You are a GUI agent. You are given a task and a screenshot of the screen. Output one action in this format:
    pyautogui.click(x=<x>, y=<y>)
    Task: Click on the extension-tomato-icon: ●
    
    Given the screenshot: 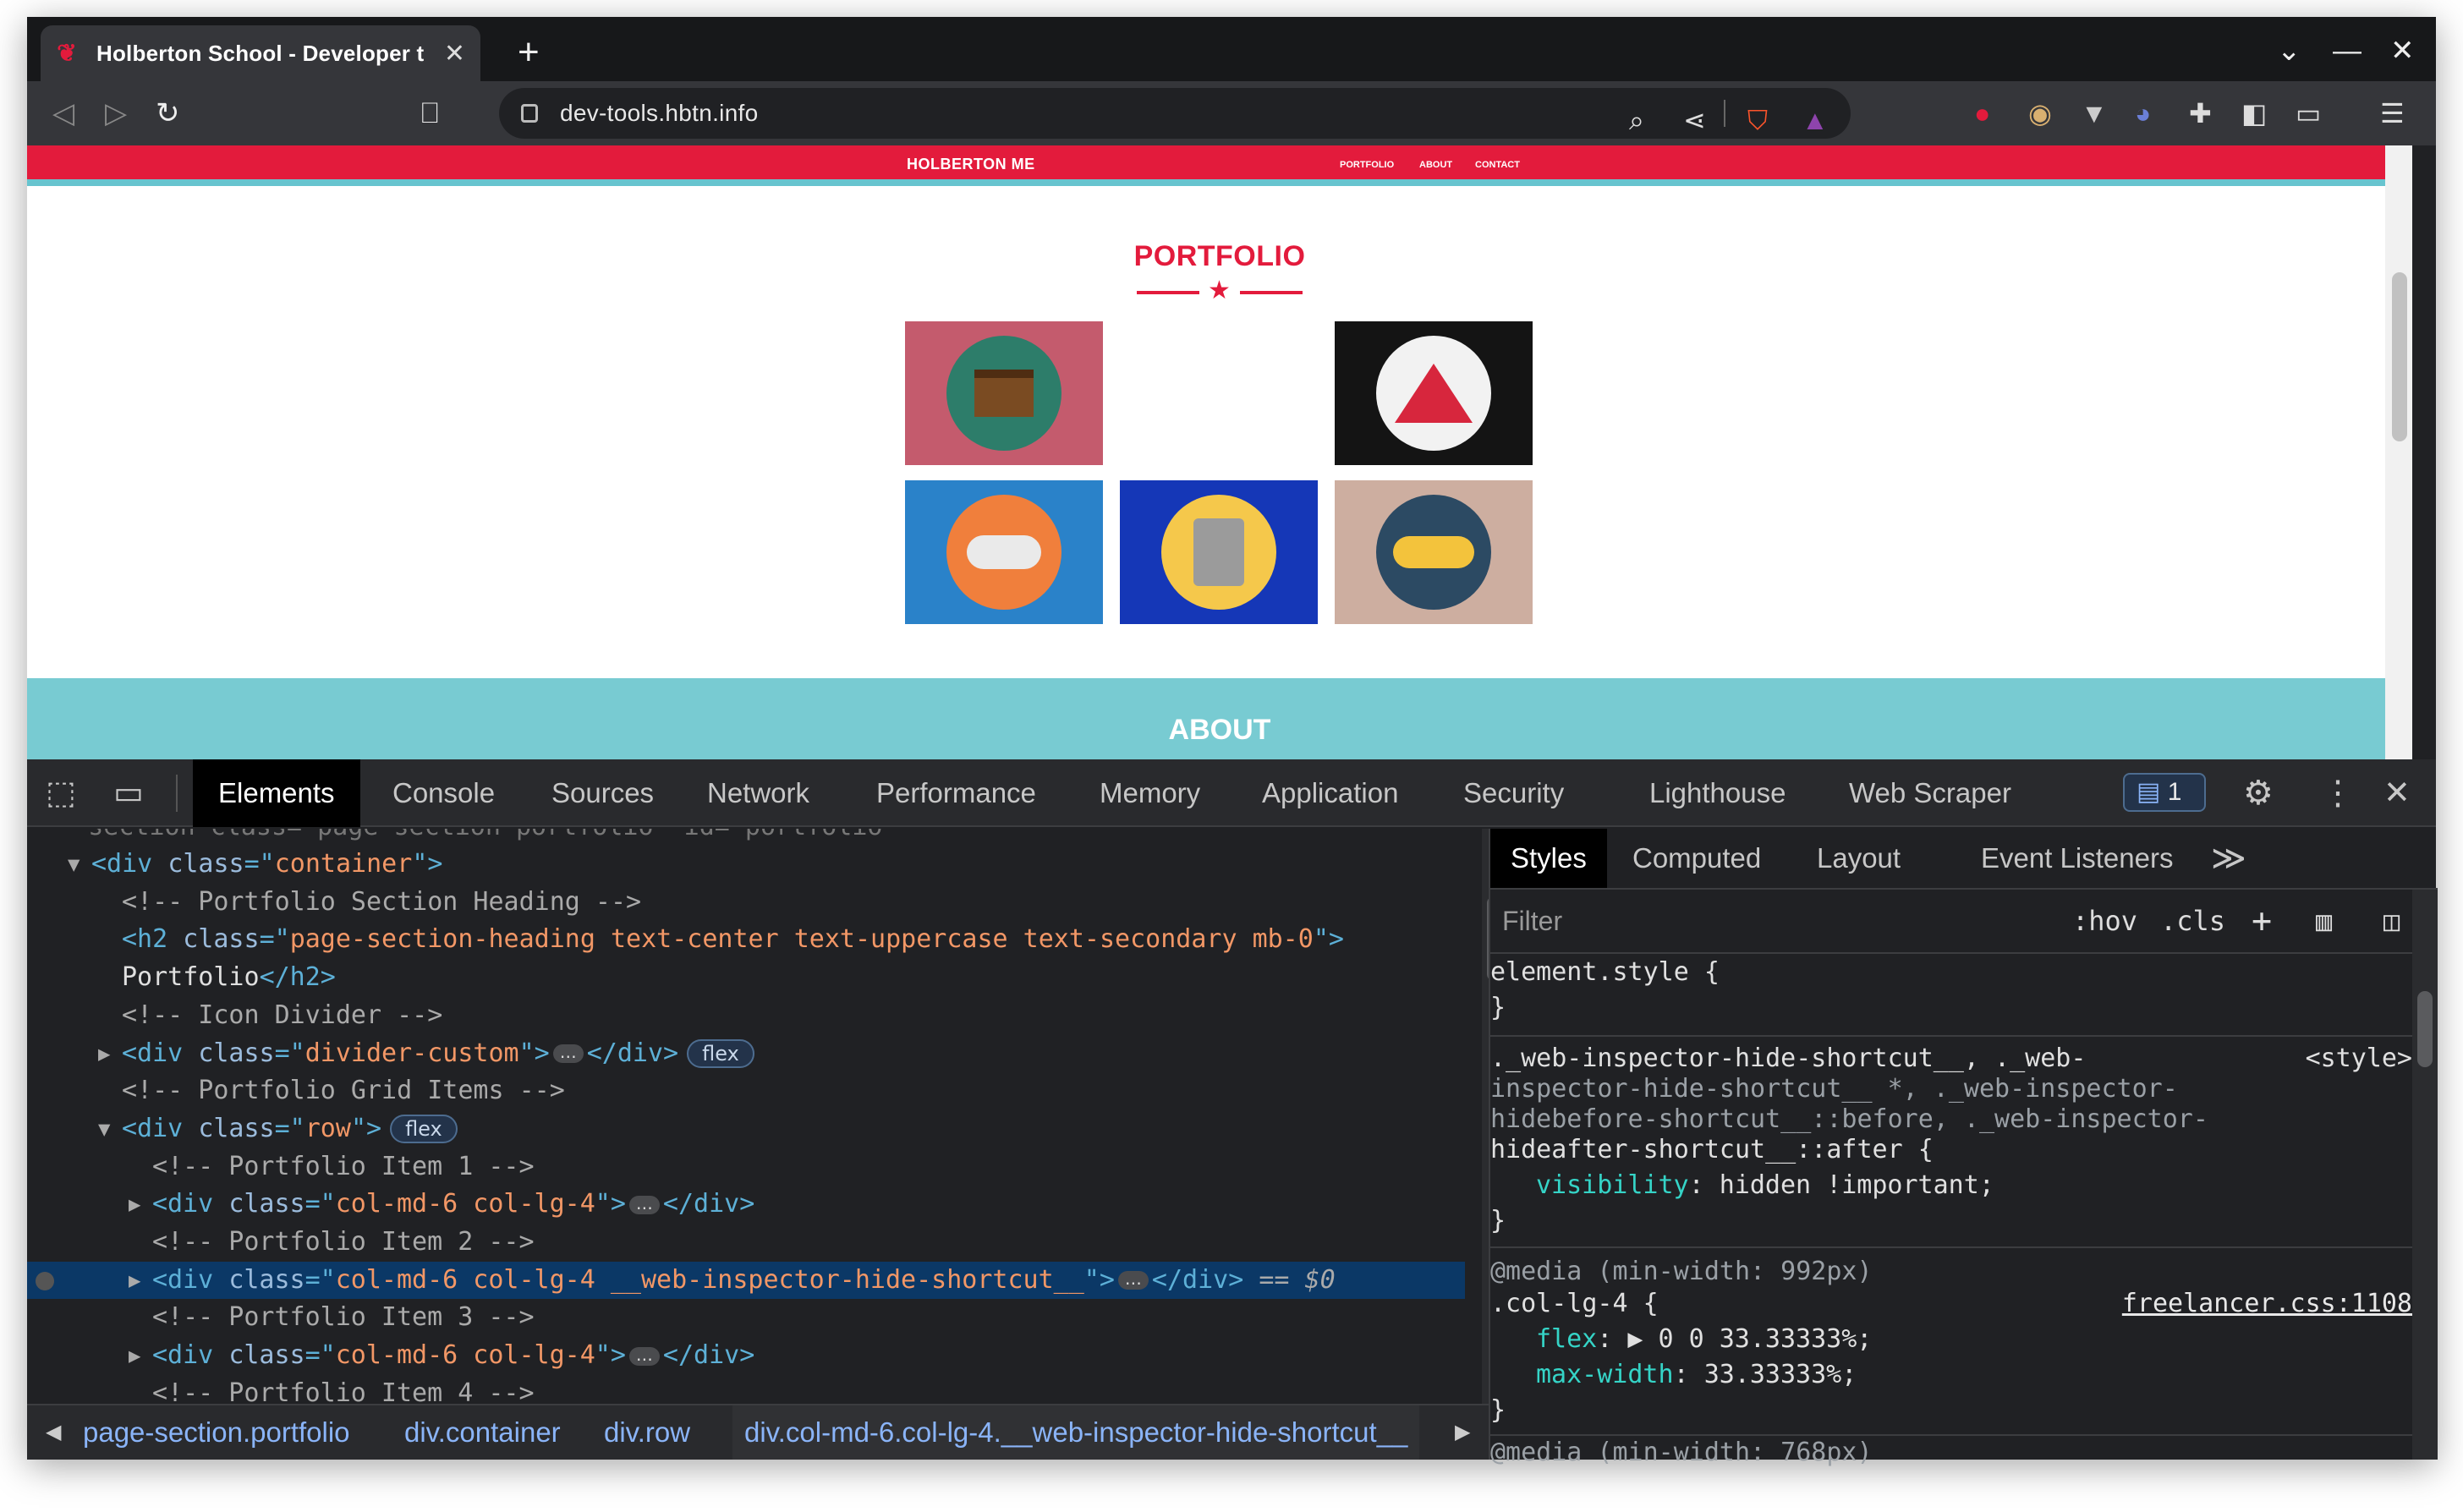 What is the action you would take?
    pyautogui.click(x=1982, y=113)
    